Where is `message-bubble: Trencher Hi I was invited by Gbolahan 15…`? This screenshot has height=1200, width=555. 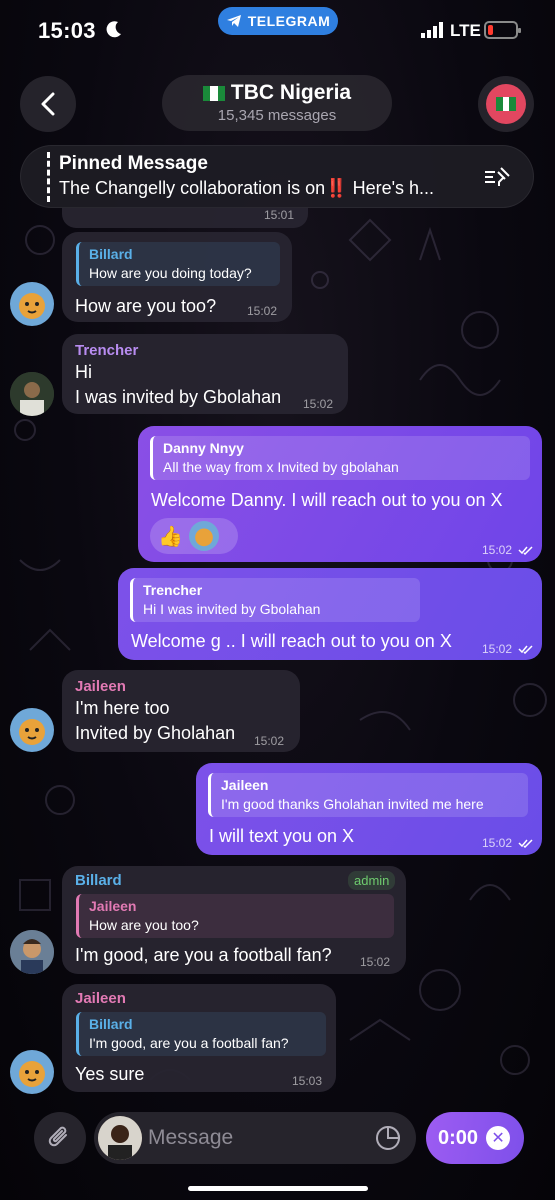
message-bubble: Trencher Hi I was invited by Gbolahan 15… is located at coordinates (205, 374).